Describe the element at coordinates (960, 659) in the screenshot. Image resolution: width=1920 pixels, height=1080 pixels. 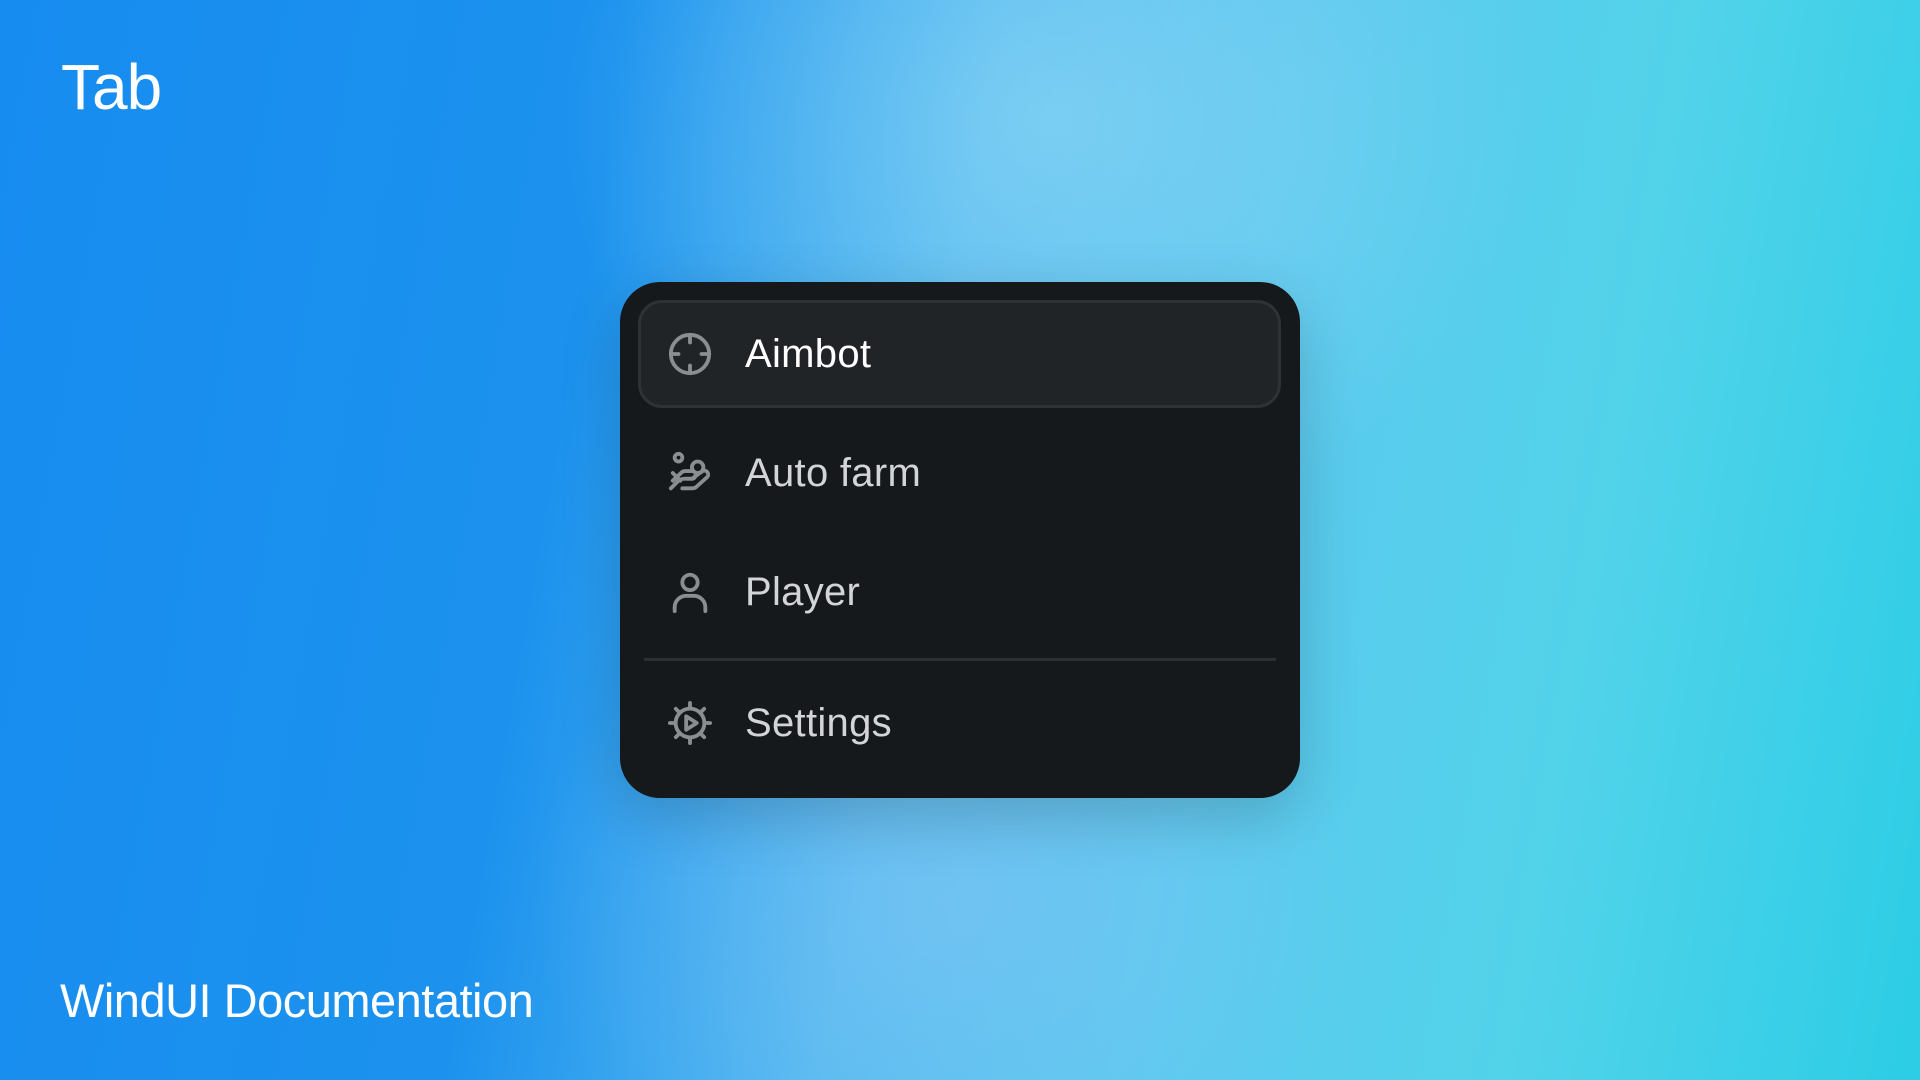
I see `divider` at that location.